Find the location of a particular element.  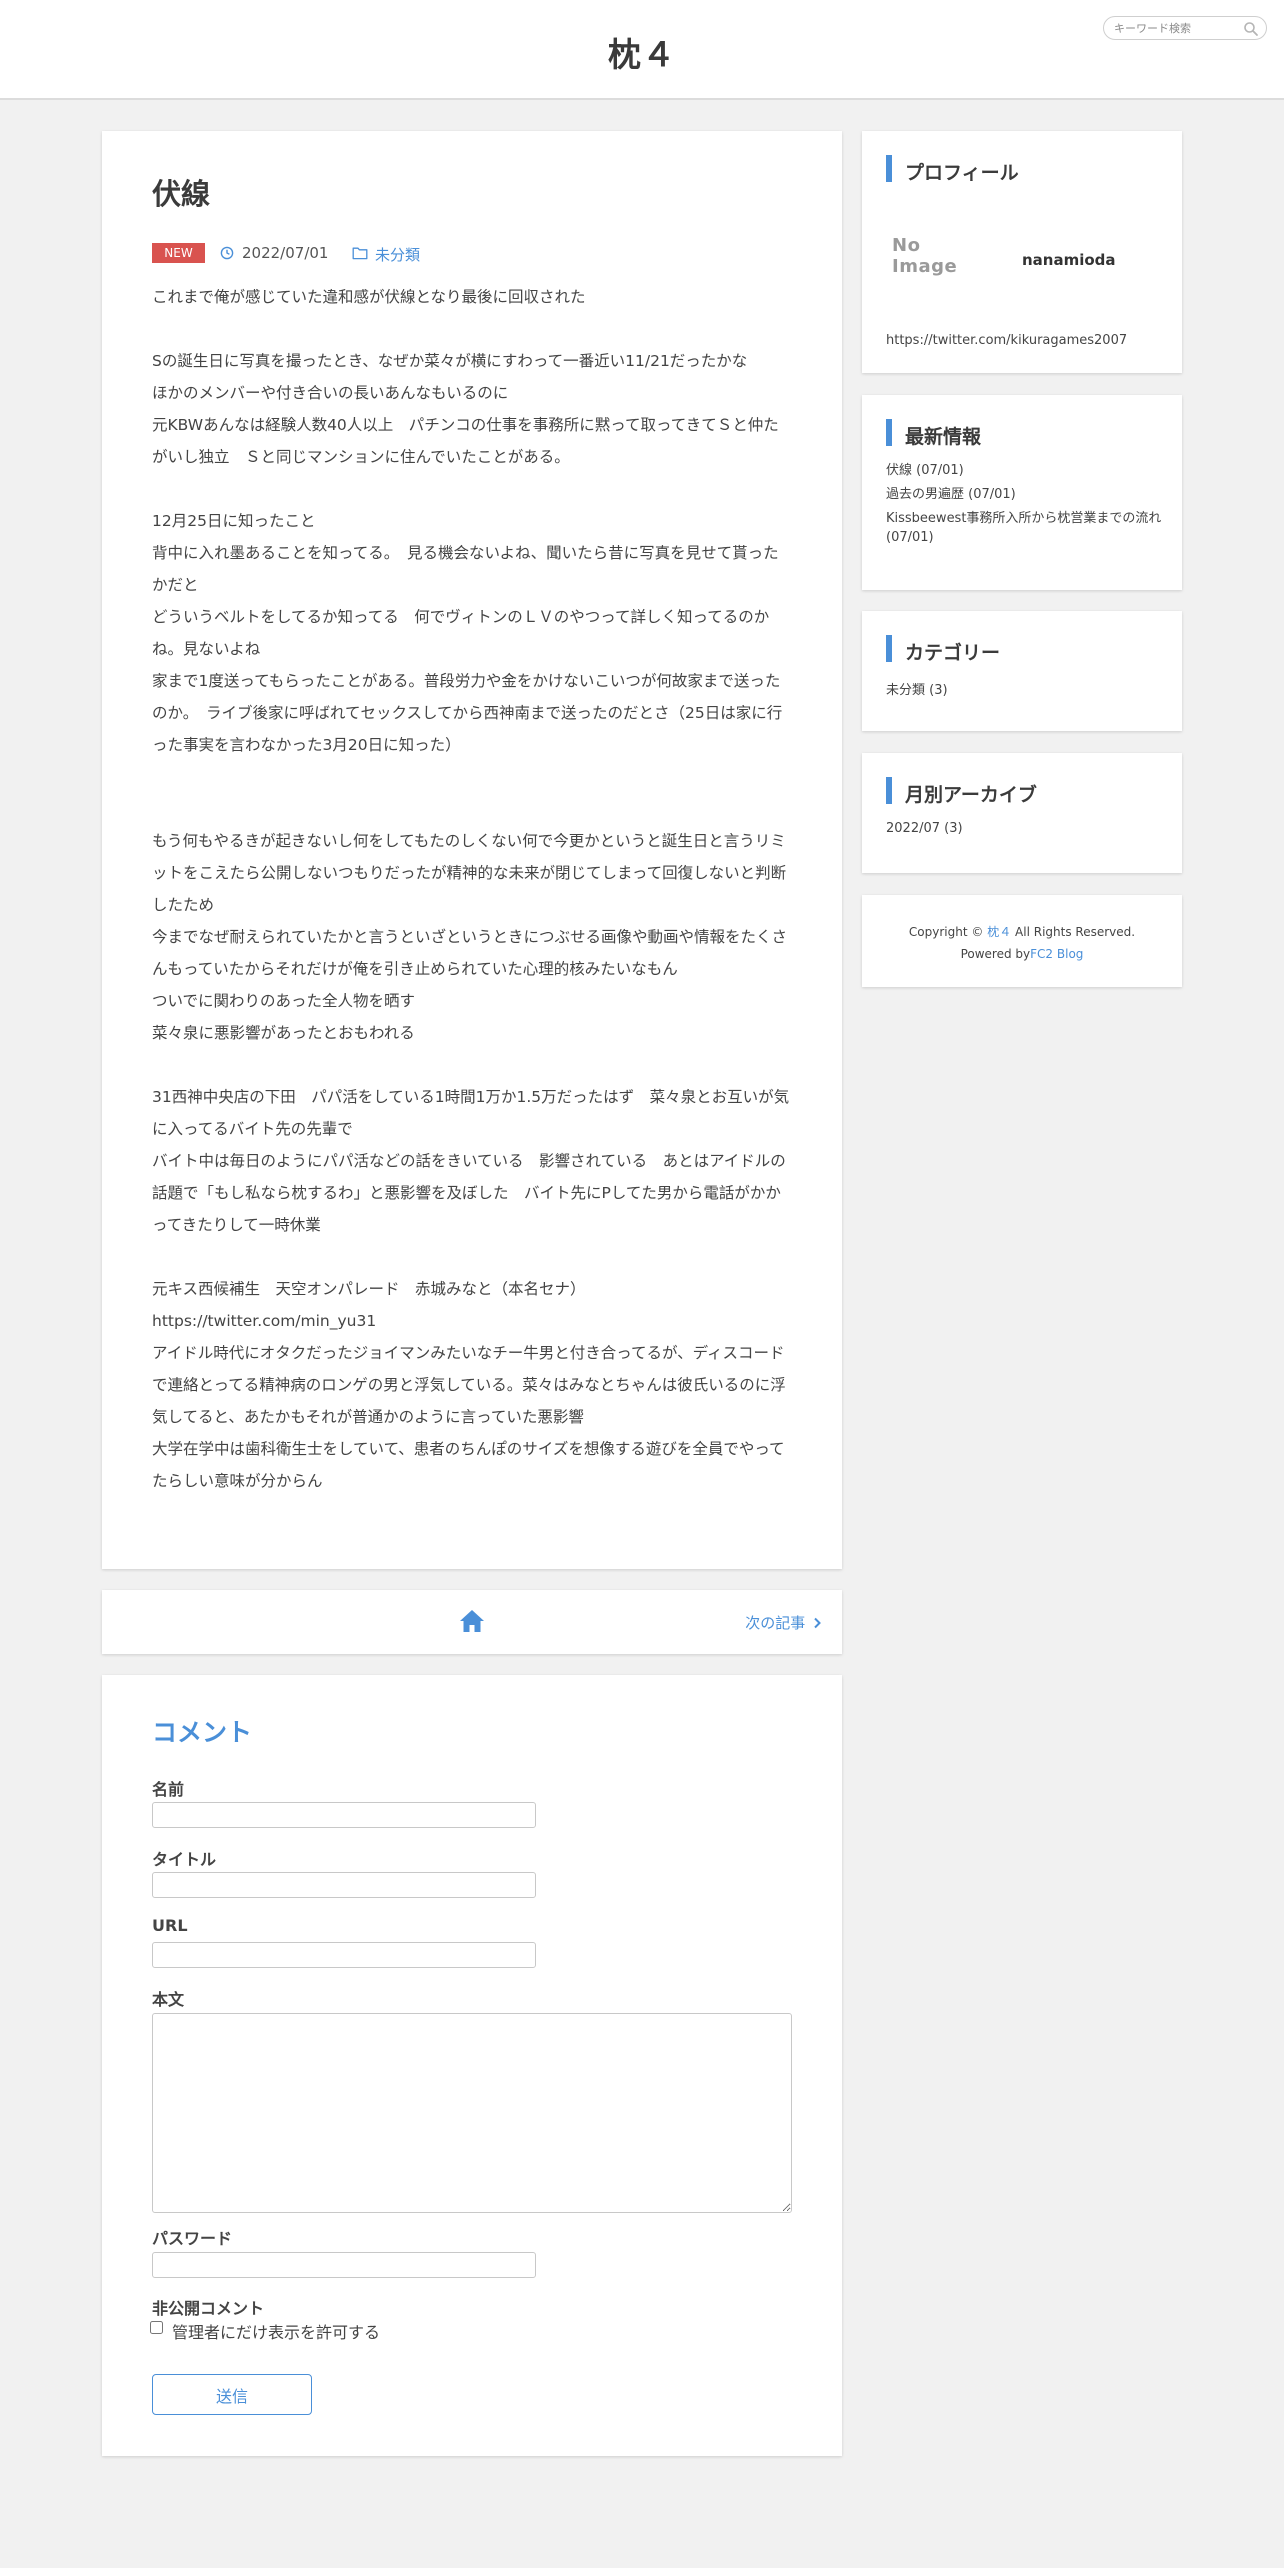

article-title: 伏線 is located at coordinates (181, 194).